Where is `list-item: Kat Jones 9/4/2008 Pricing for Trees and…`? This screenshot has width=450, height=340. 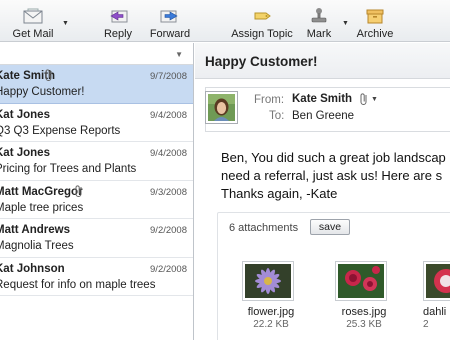
list-item: Kat Jones 9/4/2008 Pricing for Trees and… is located at coordinates (96, 161).